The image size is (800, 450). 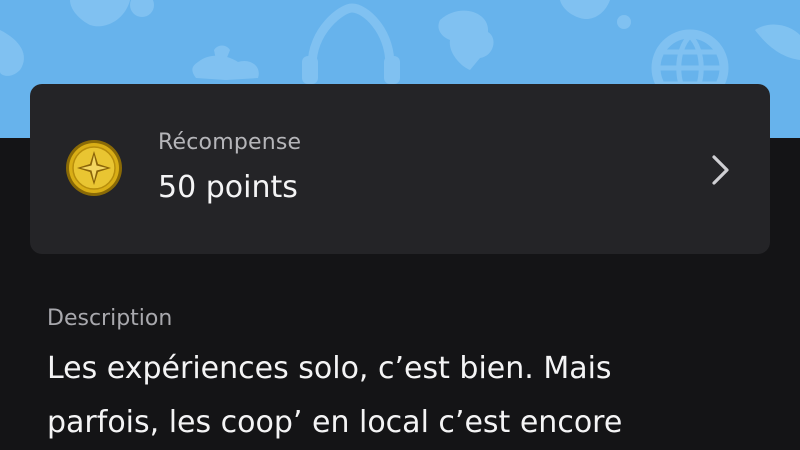 I want to click on reward-label: Récompense, so click(x=230, y=142).